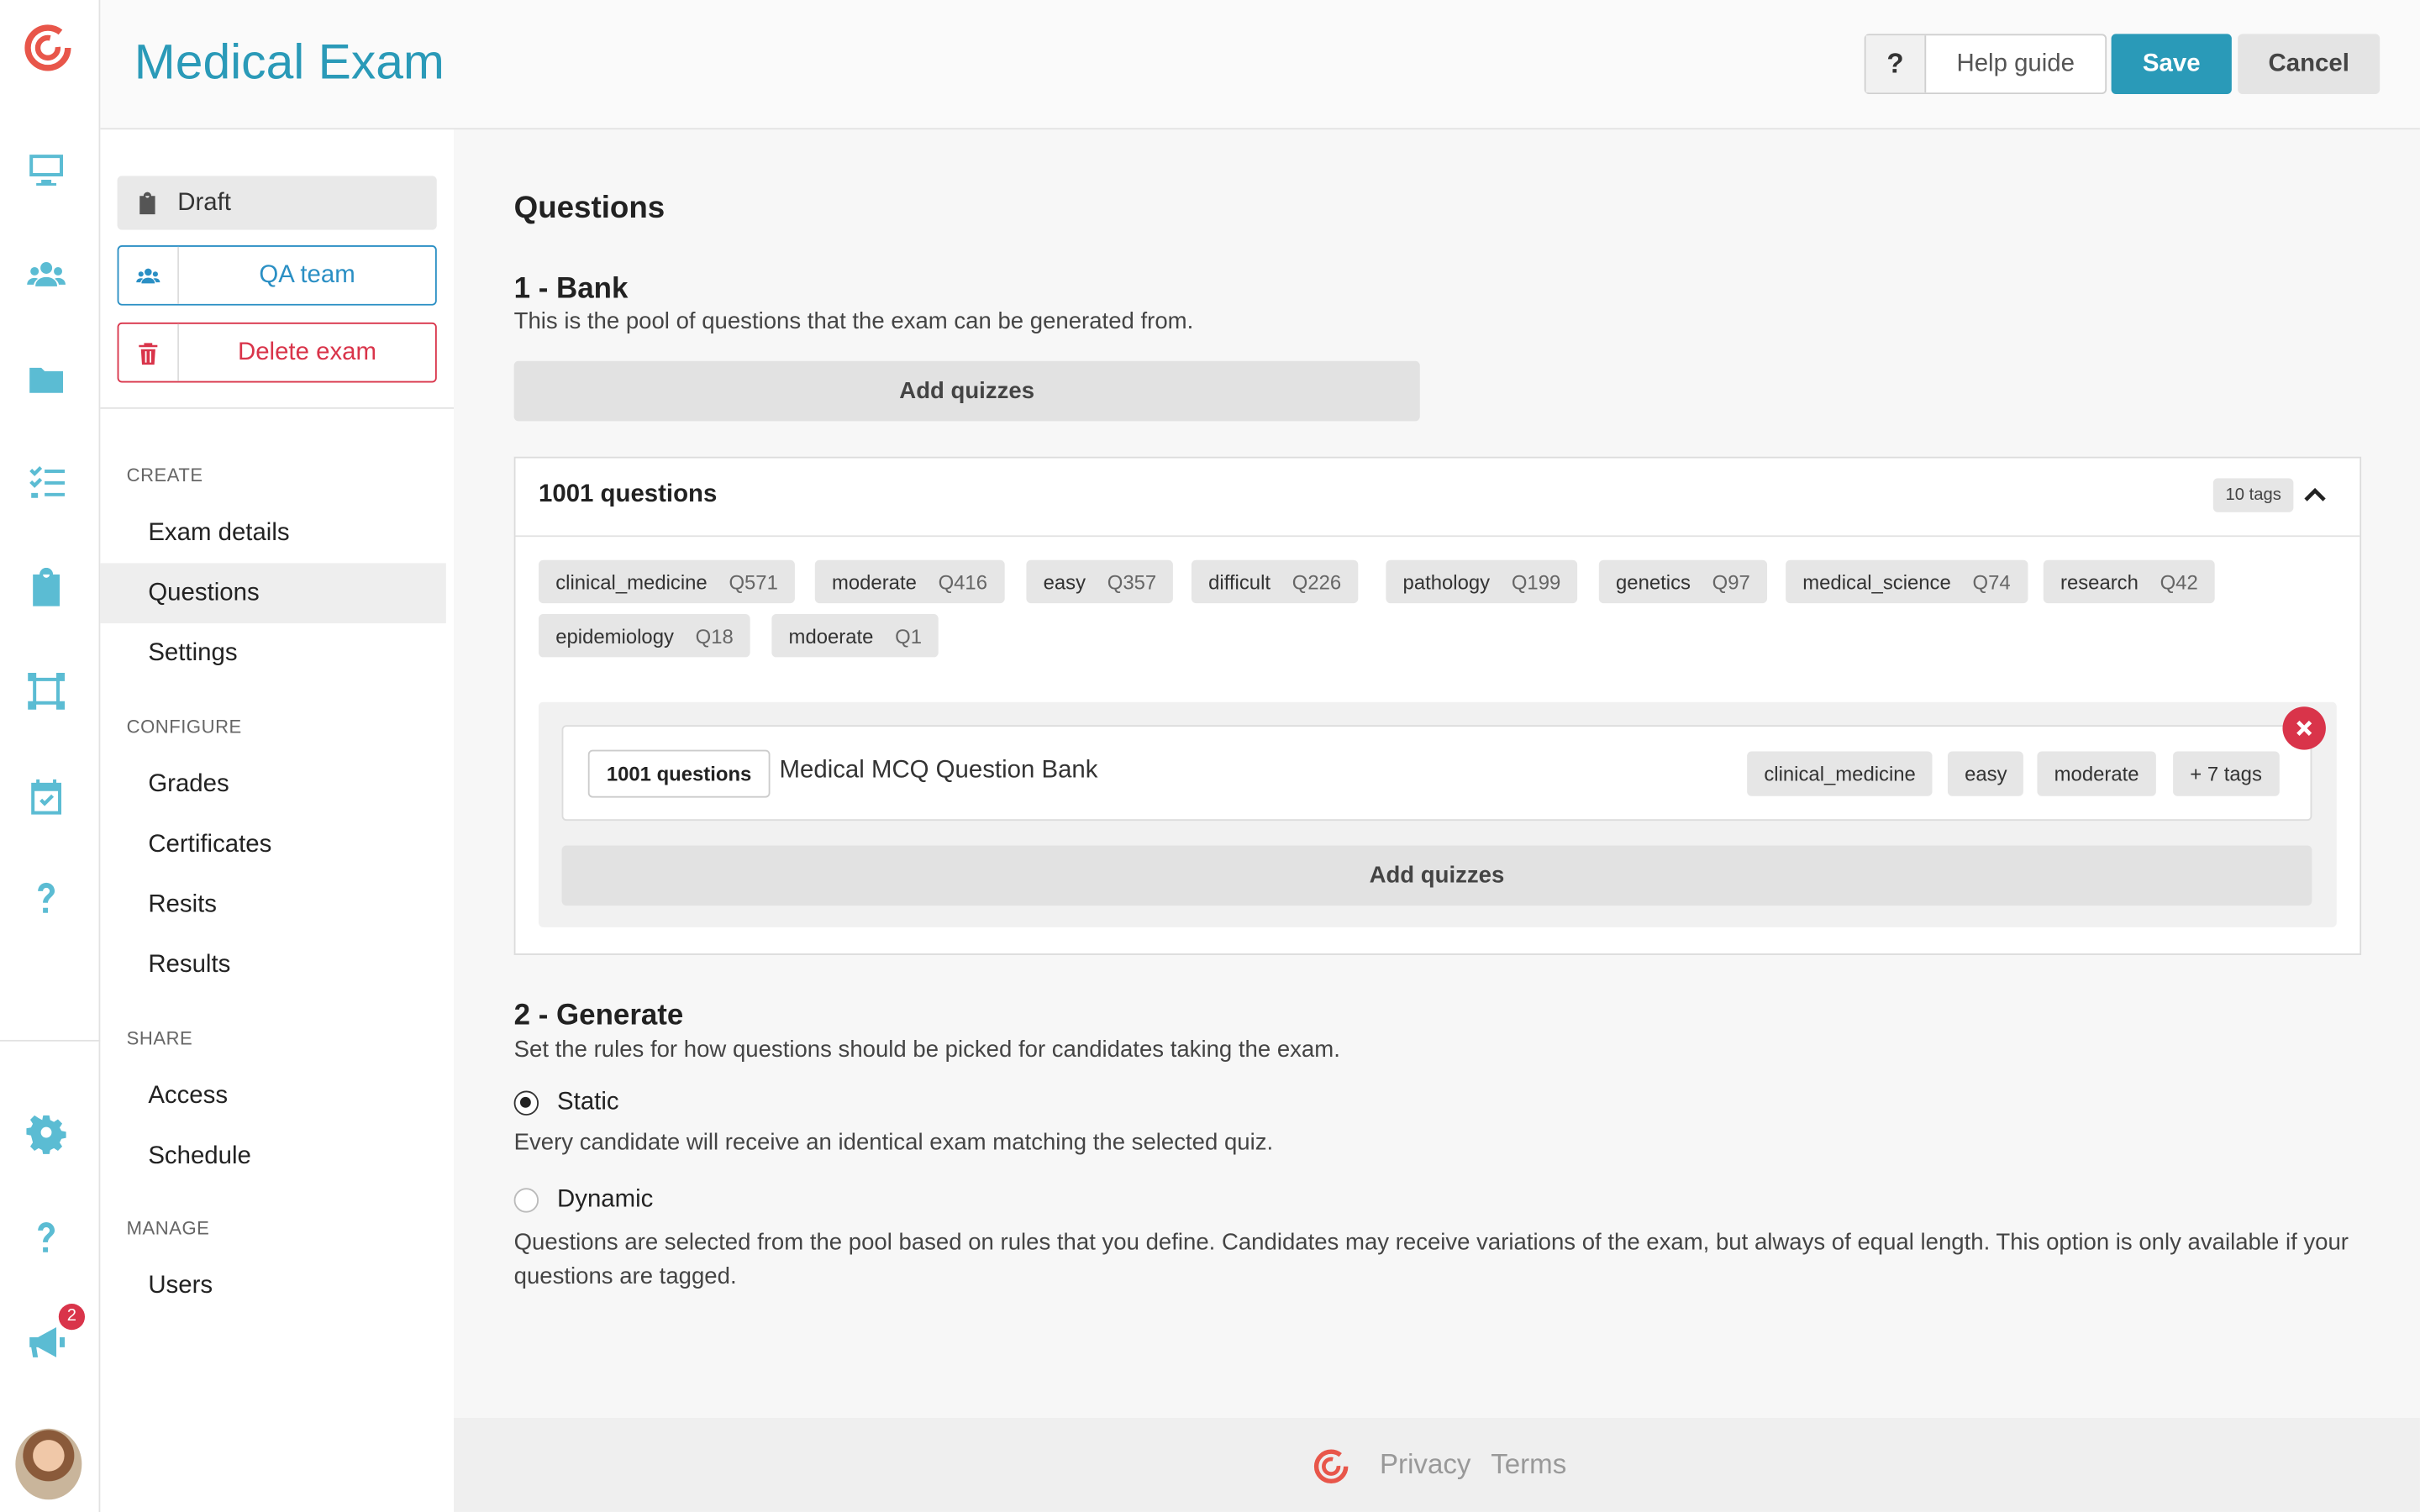 The height and width of the screenshot is (1512, 2420). What do you see at coordinates (149, 352) in the screenshot?
I see `trash-icon` at bounding box center [149, 352].